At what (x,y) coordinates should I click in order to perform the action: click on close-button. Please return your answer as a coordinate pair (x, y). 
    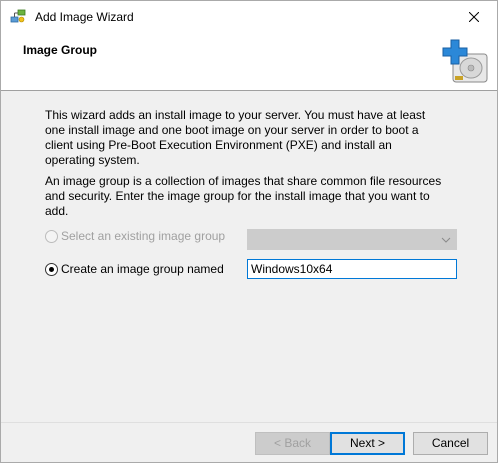
    Looking at the image, I should click on (474, 16).